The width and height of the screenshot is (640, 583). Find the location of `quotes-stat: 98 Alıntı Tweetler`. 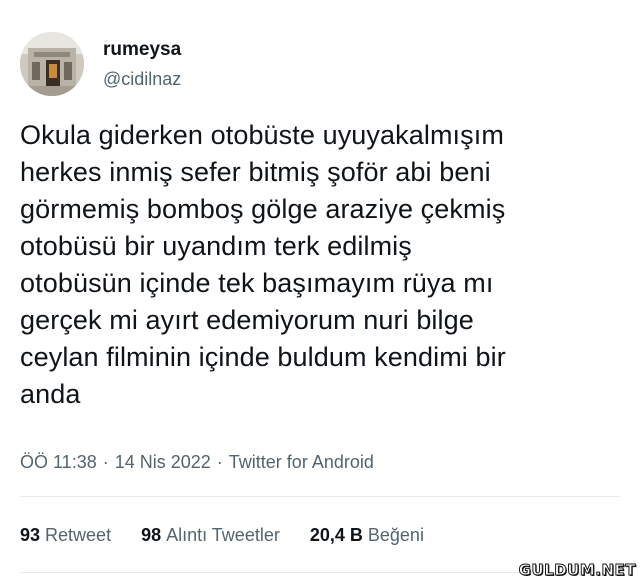

quotes-stat: 98 Alıntı Tweetler is located at coordinates (210, 535).